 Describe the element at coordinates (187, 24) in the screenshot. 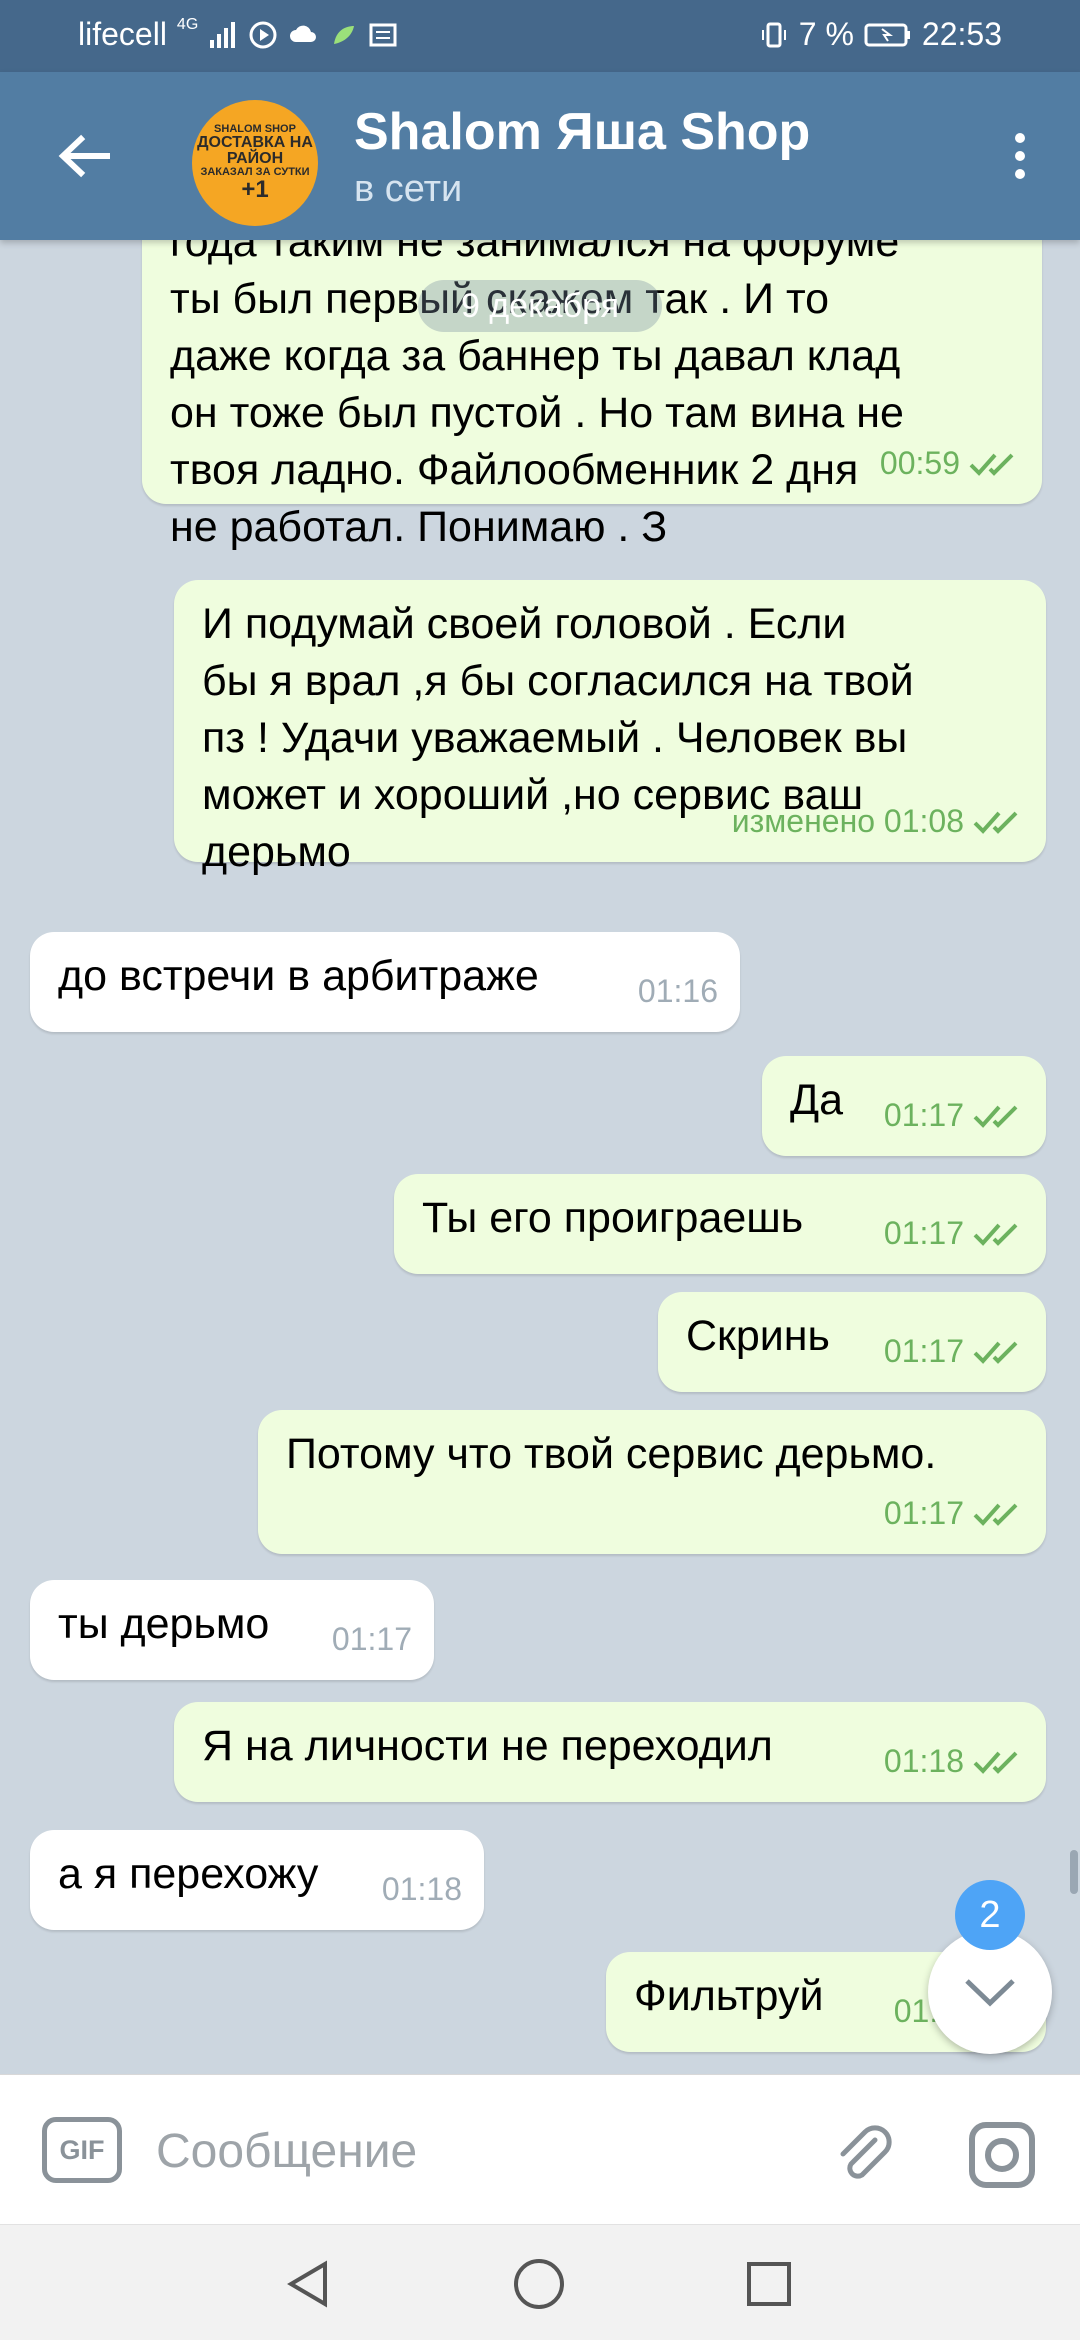

I see `network-type: 4G` at that location.